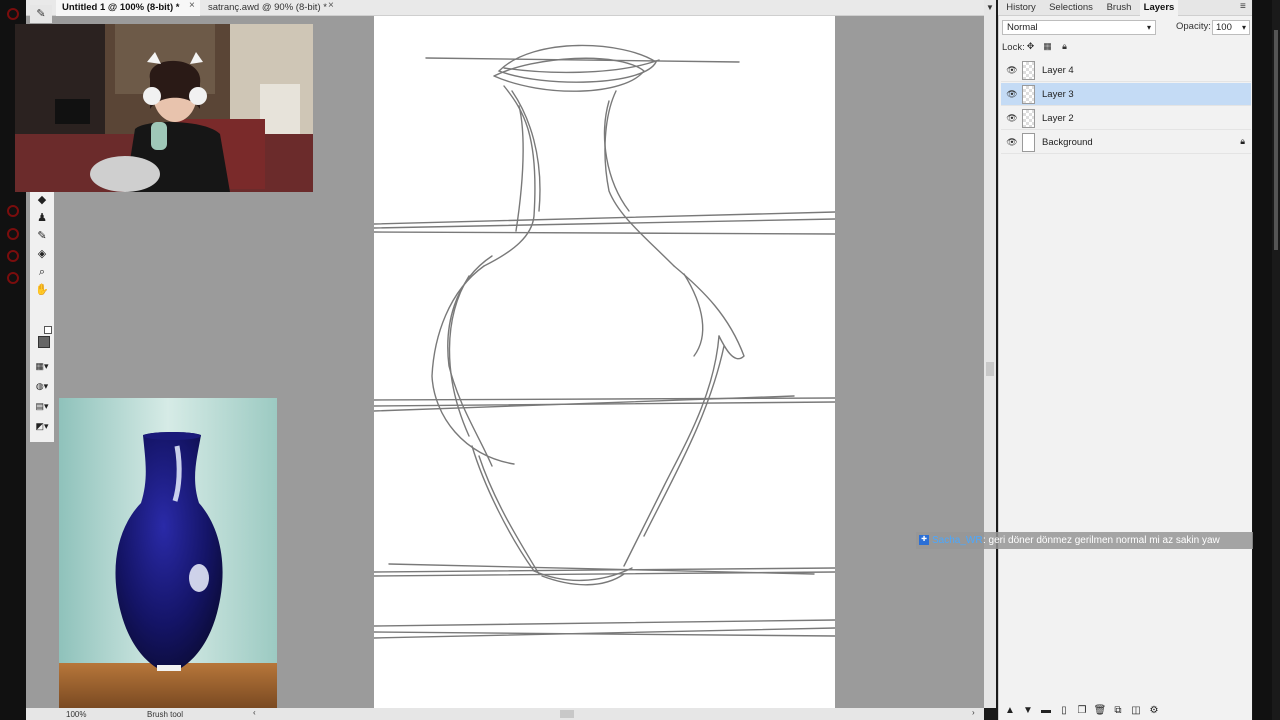 The height and width of the screenshot is (720, 1280). Describe the element at coordinates (990, 7) in the screenshot. I see `chevron-down-icon: ▼` at that location.